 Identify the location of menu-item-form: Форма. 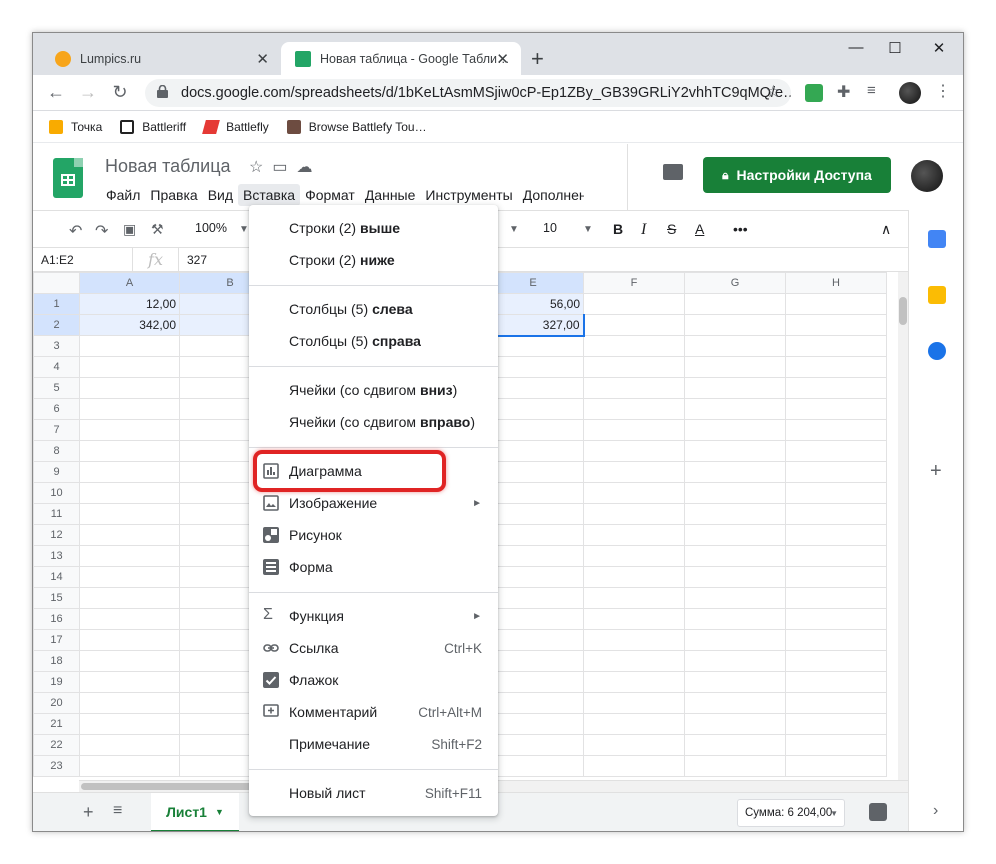
(373, 567).